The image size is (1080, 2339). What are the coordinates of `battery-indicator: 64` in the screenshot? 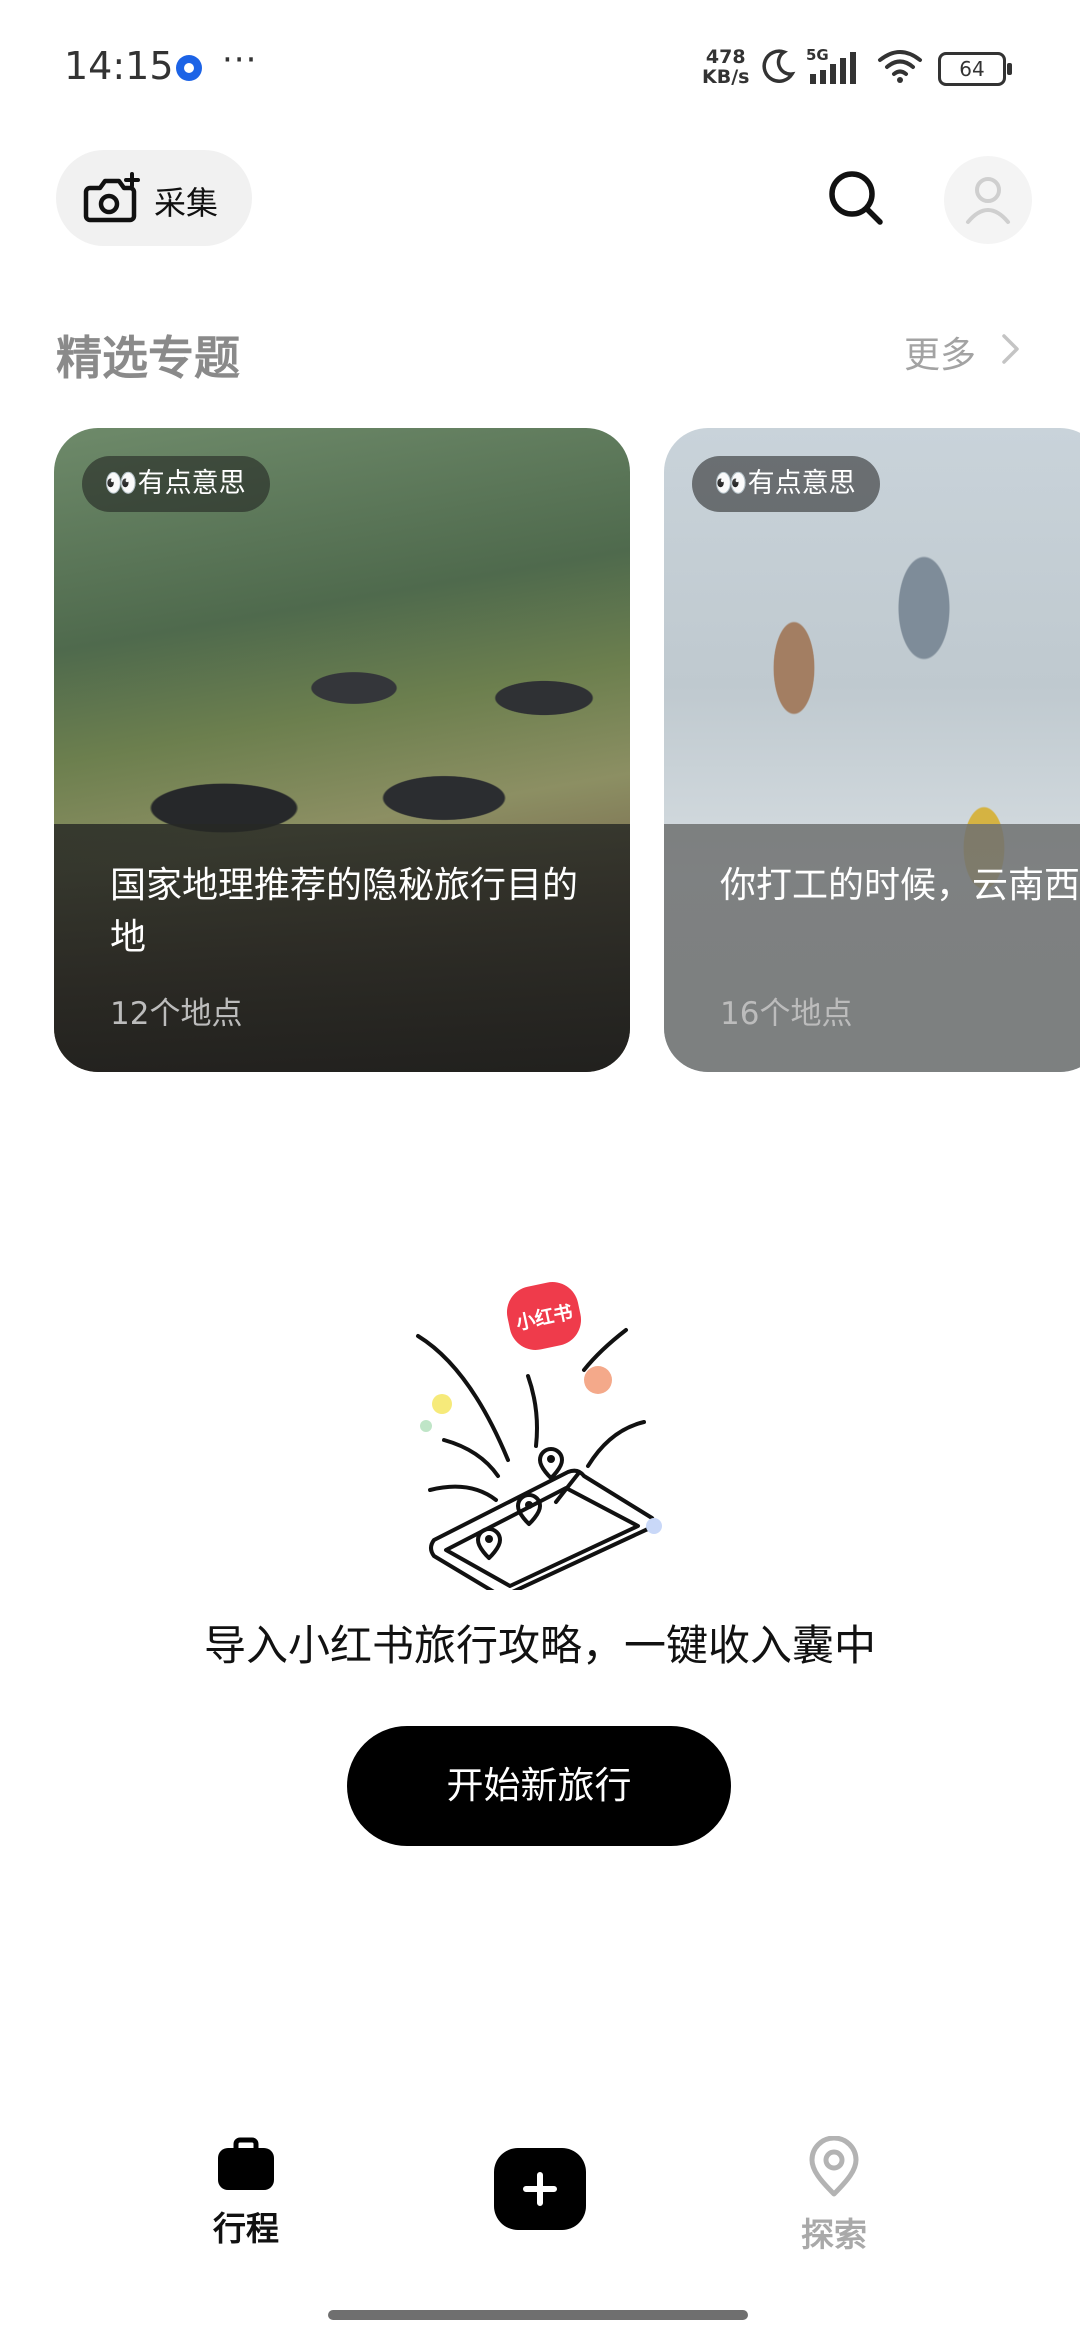 It's located at (975, 69).